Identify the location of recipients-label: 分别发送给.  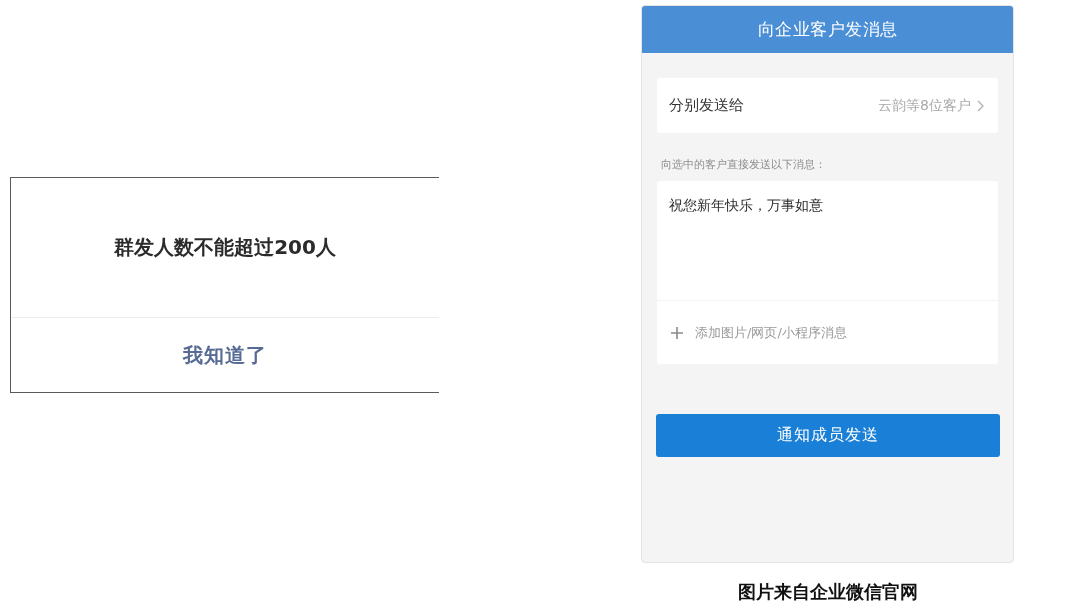
(707, 105).